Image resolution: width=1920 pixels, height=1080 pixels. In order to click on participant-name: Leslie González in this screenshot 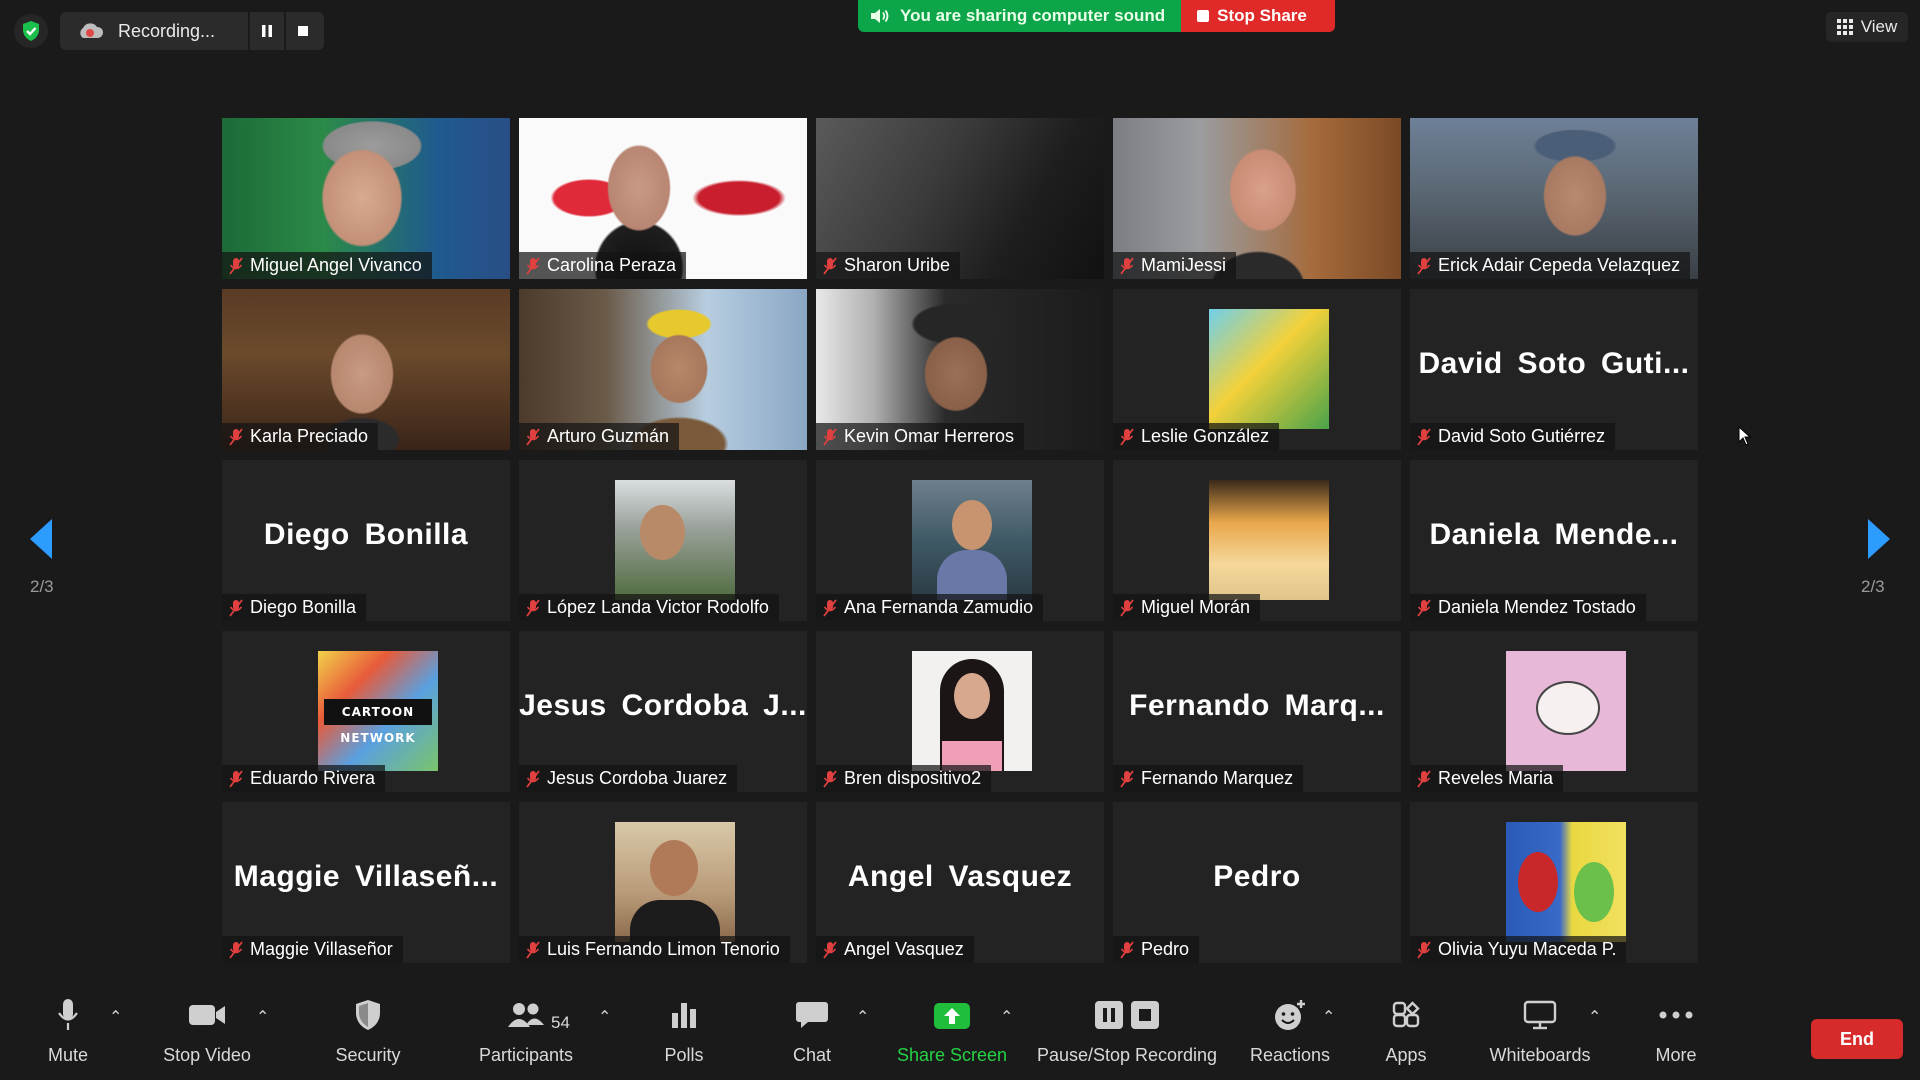, I will do `click(1205, 436)`.